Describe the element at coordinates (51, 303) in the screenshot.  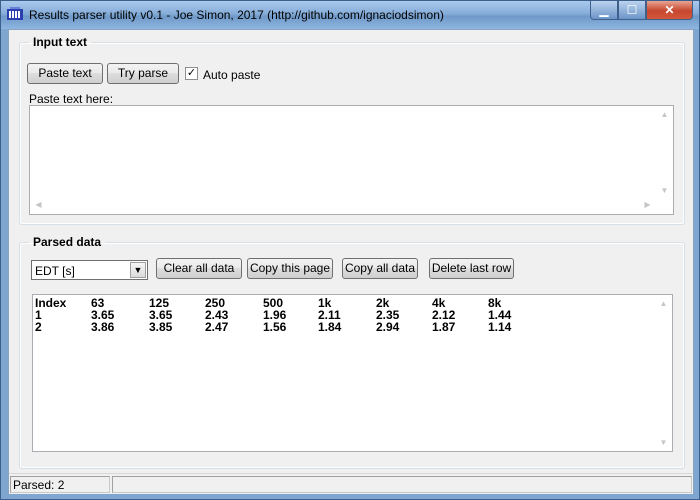
I see `column-header: Index` at that location.